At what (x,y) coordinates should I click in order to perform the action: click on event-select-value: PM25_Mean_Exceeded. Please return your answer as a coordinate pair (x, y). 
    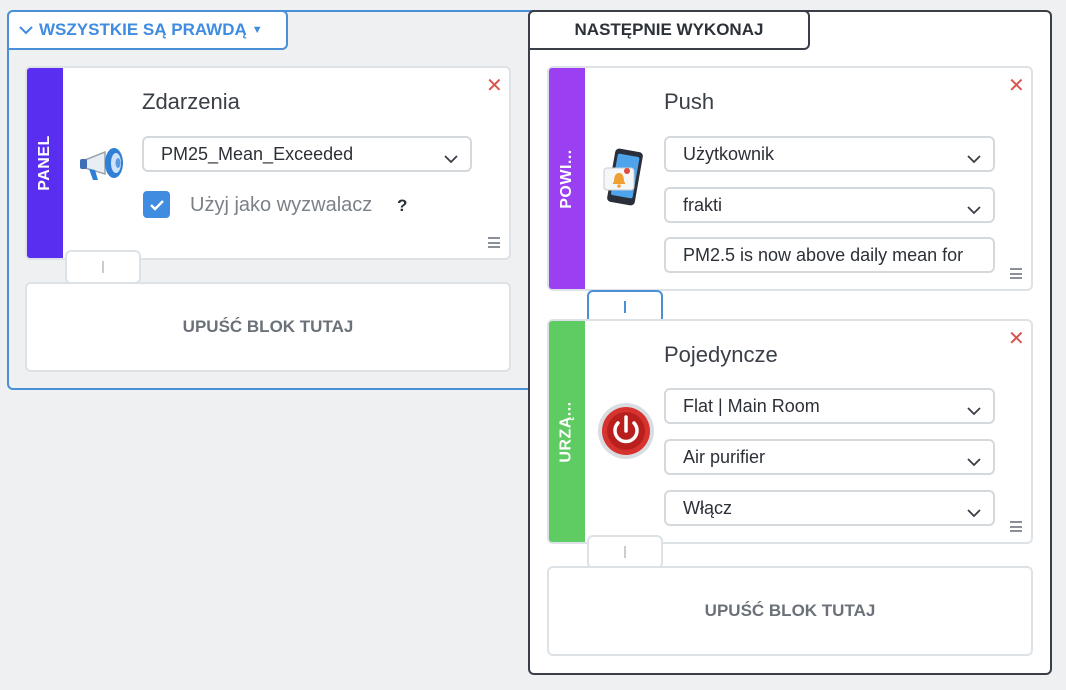
    Looking at the image, I should click on (257, 153).